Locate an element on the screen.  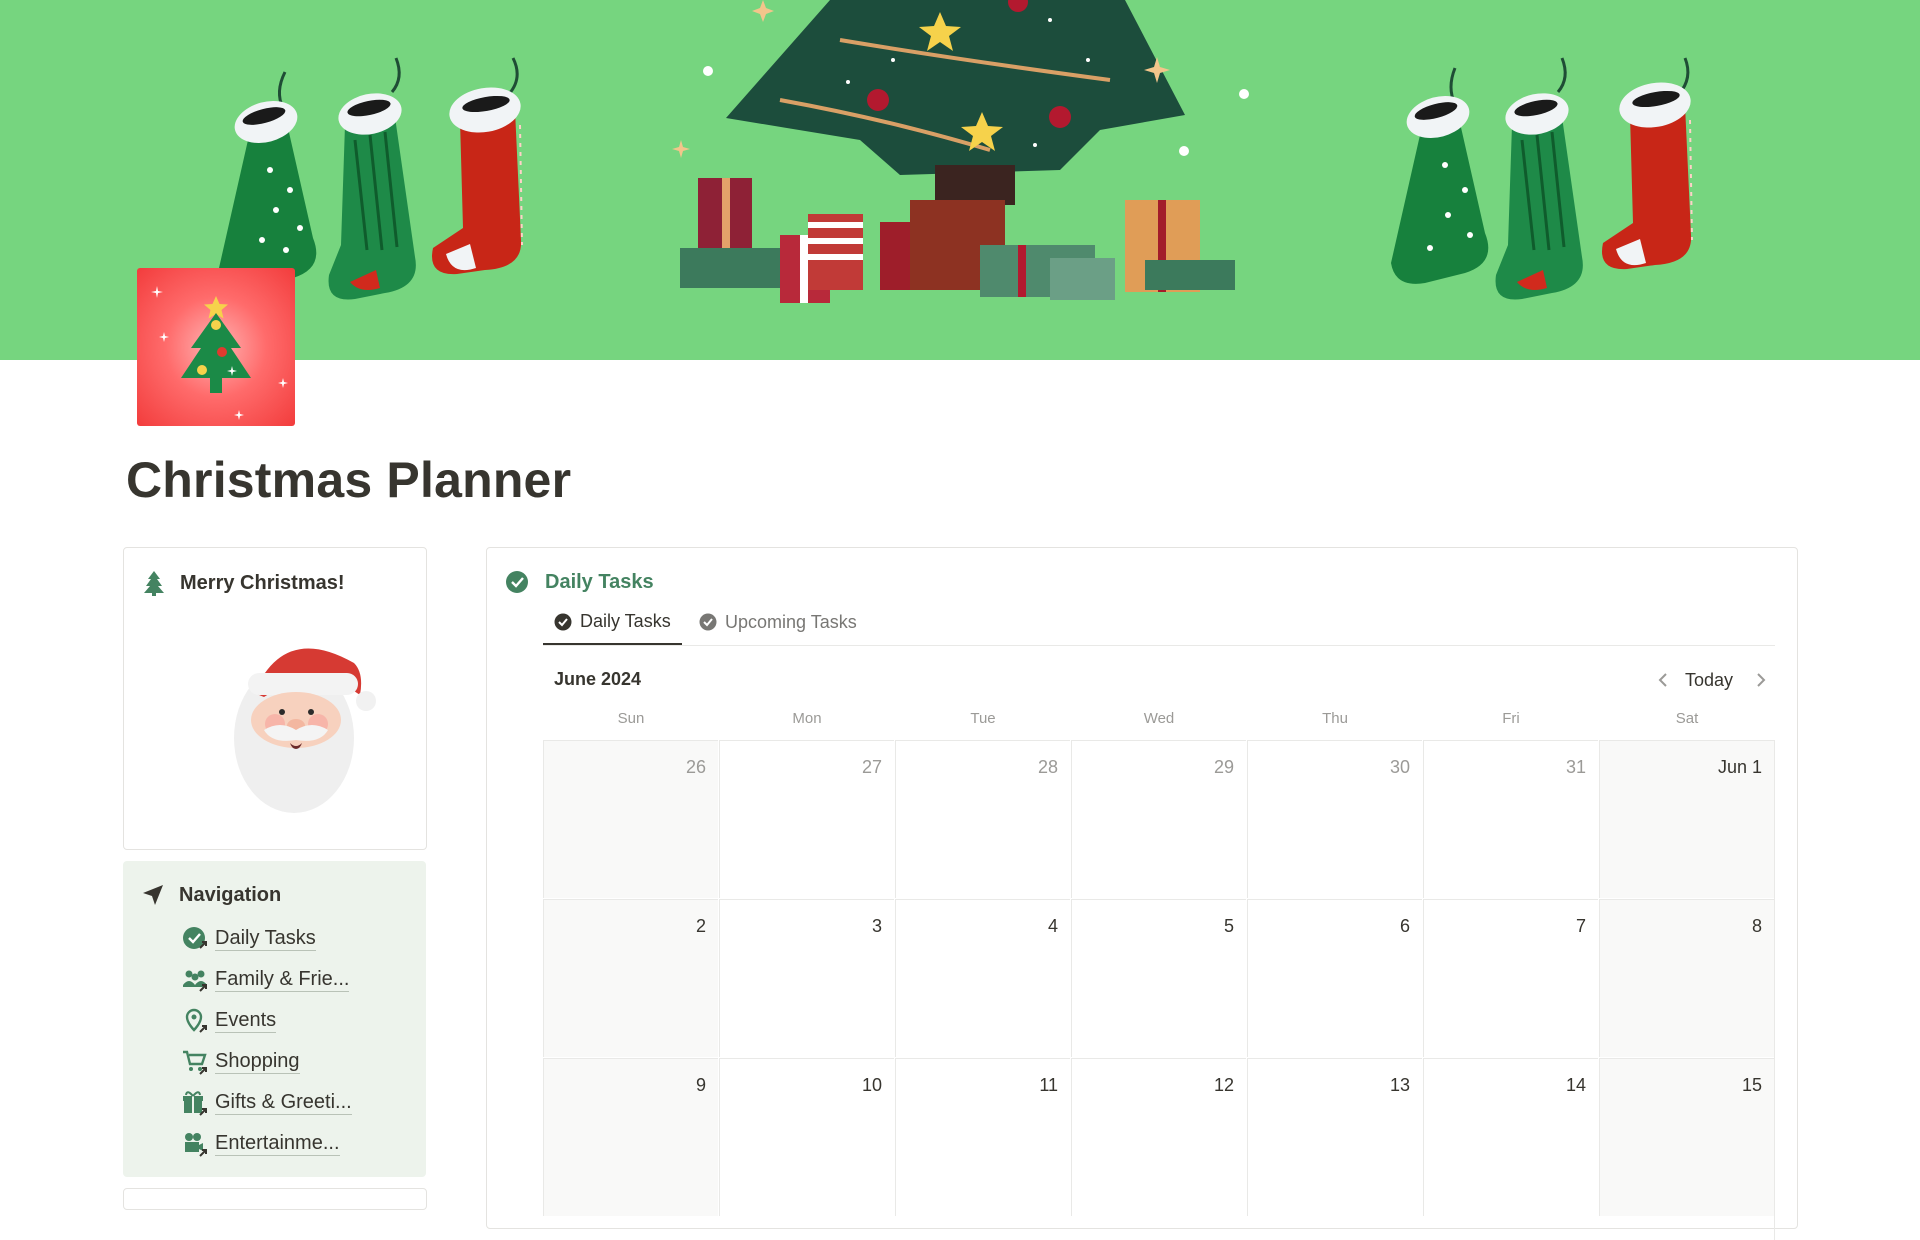
nav-item-label: Daily Tasks is located at coordinates (265, 939).